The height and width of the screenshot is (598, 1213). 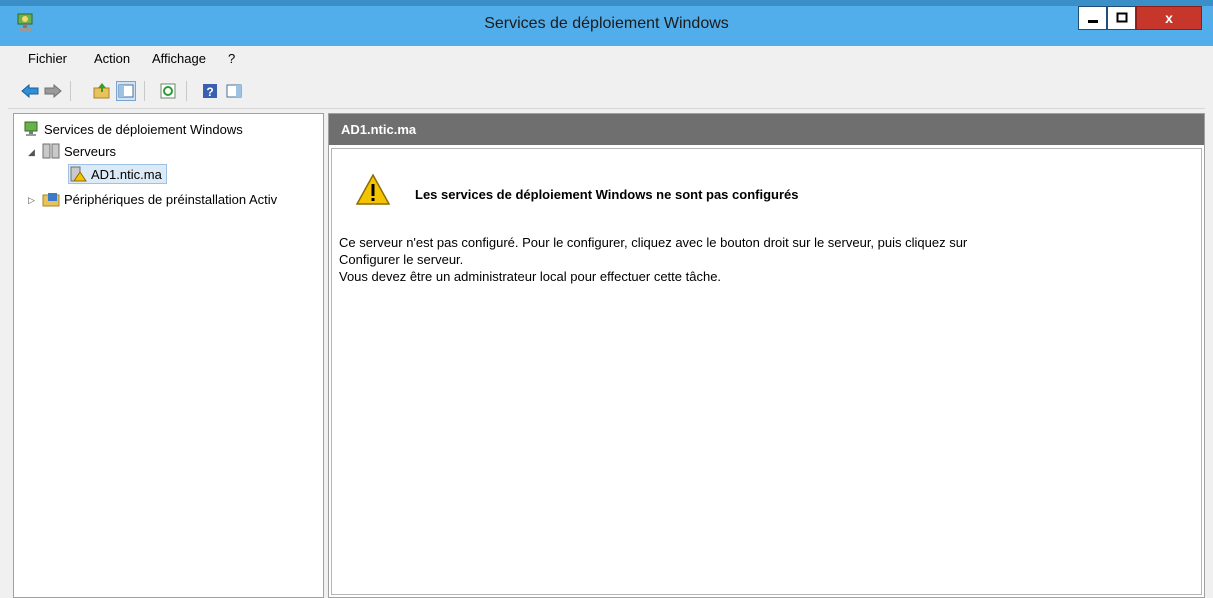 I want to click on tree-item-devices: Périphériques de préinstallation Activ, so click(x=159, y=199).